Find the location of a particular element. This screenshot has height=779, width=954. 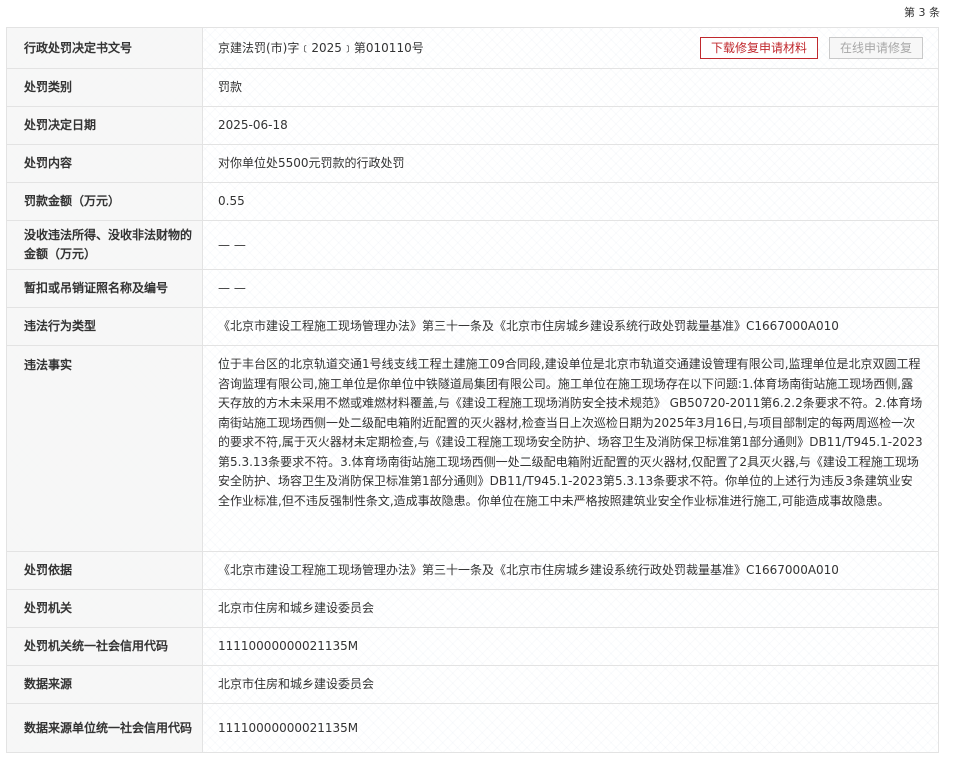

license-revocation-value: — — is located at coordinates (570, 288).